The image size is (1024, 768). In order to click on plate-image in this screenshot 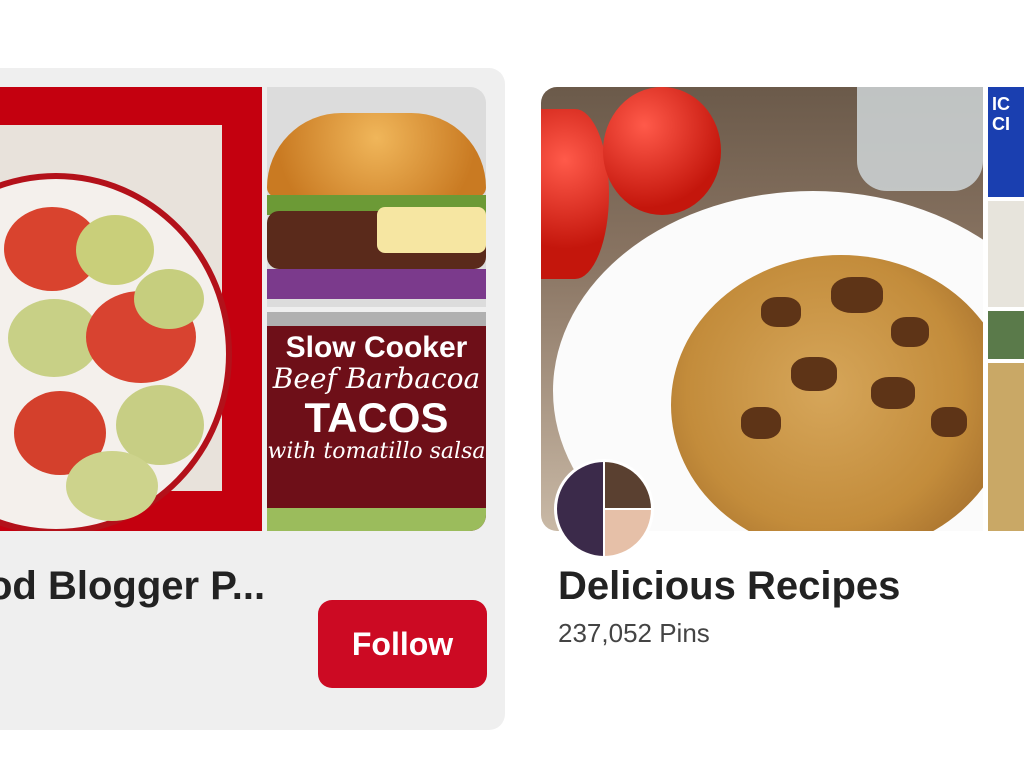, I will do `click(116, 352)`.